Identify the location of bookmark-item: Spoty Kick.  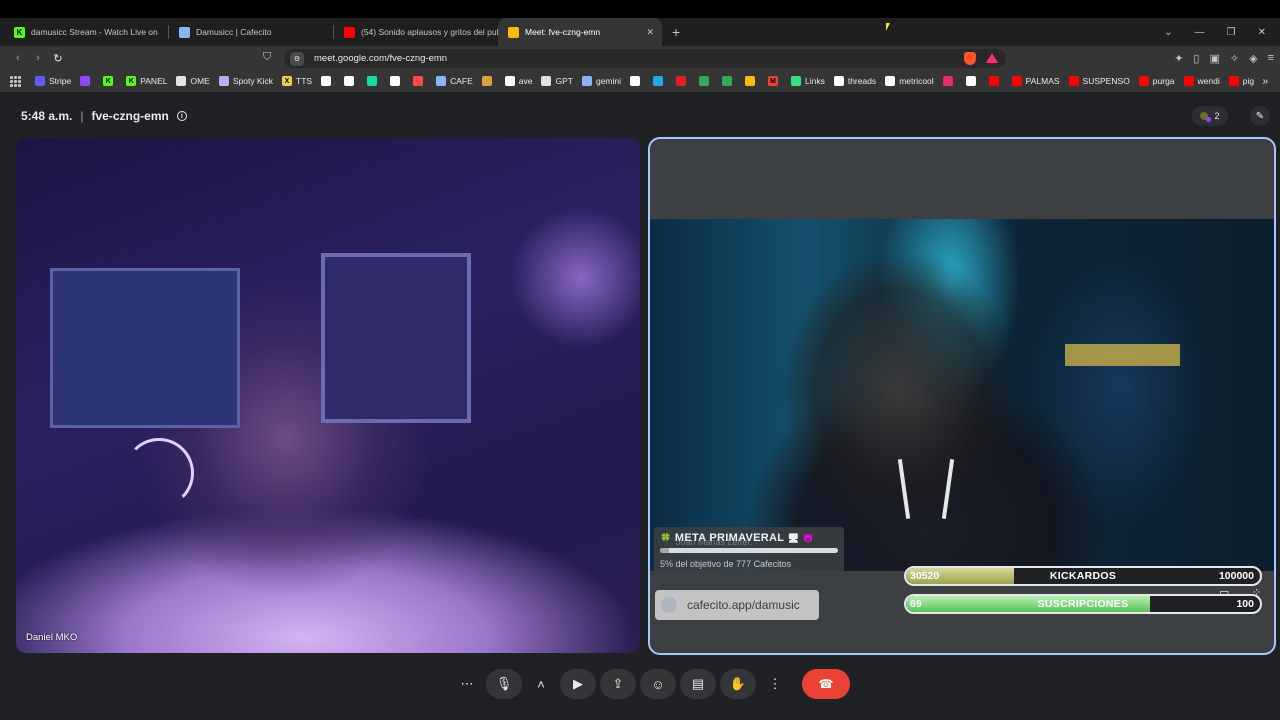
(245, 81).